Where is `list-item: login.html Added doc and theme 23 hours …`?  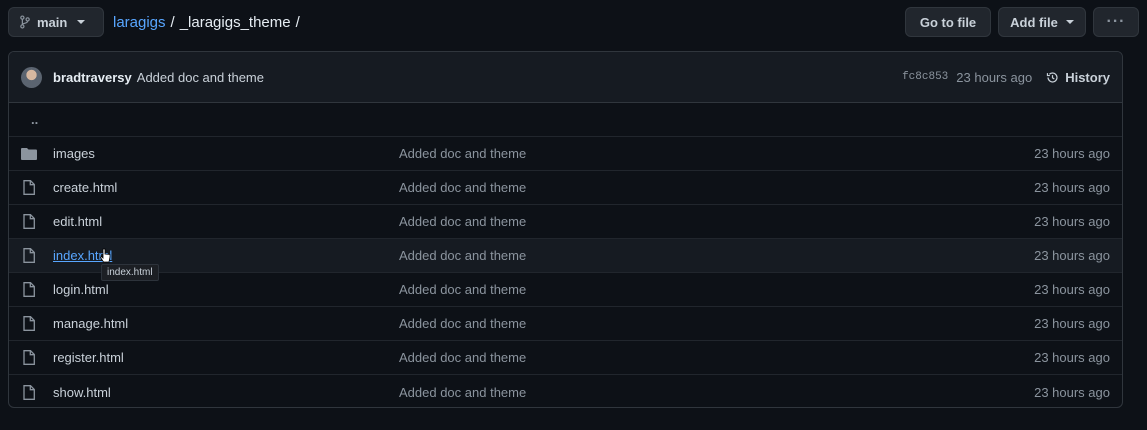
list-item: login.html Added doc and theme 23 hours … is located at coordinates (565, 290).